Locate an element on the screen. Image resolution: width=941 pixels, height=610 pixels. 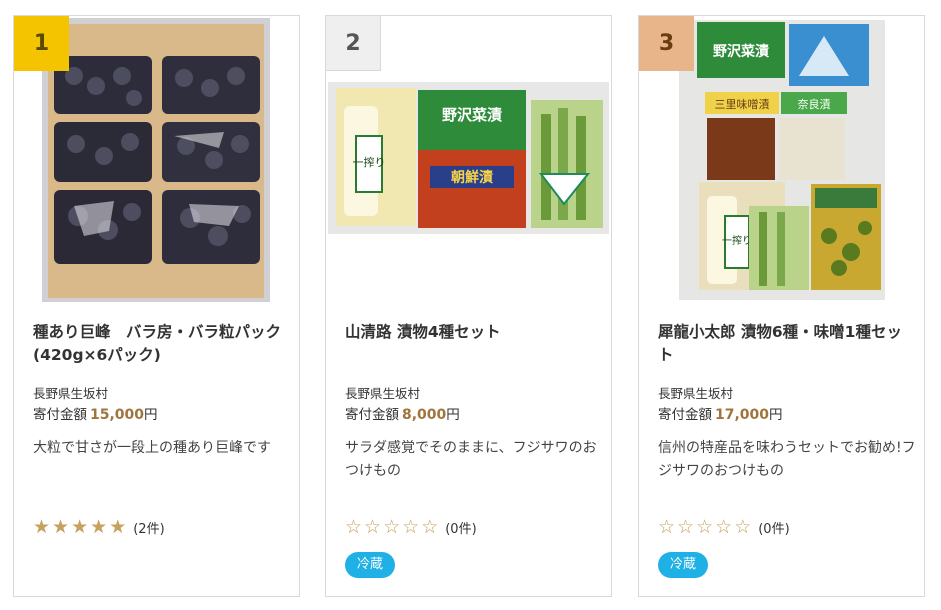
donation-amount: 寄付金額 15,000円 is located at coordinates (95, 413).